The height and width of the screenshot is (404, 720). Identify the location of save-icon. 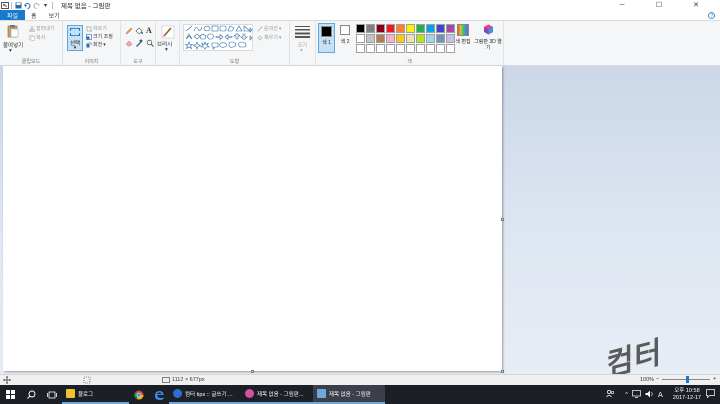
(18, 5).